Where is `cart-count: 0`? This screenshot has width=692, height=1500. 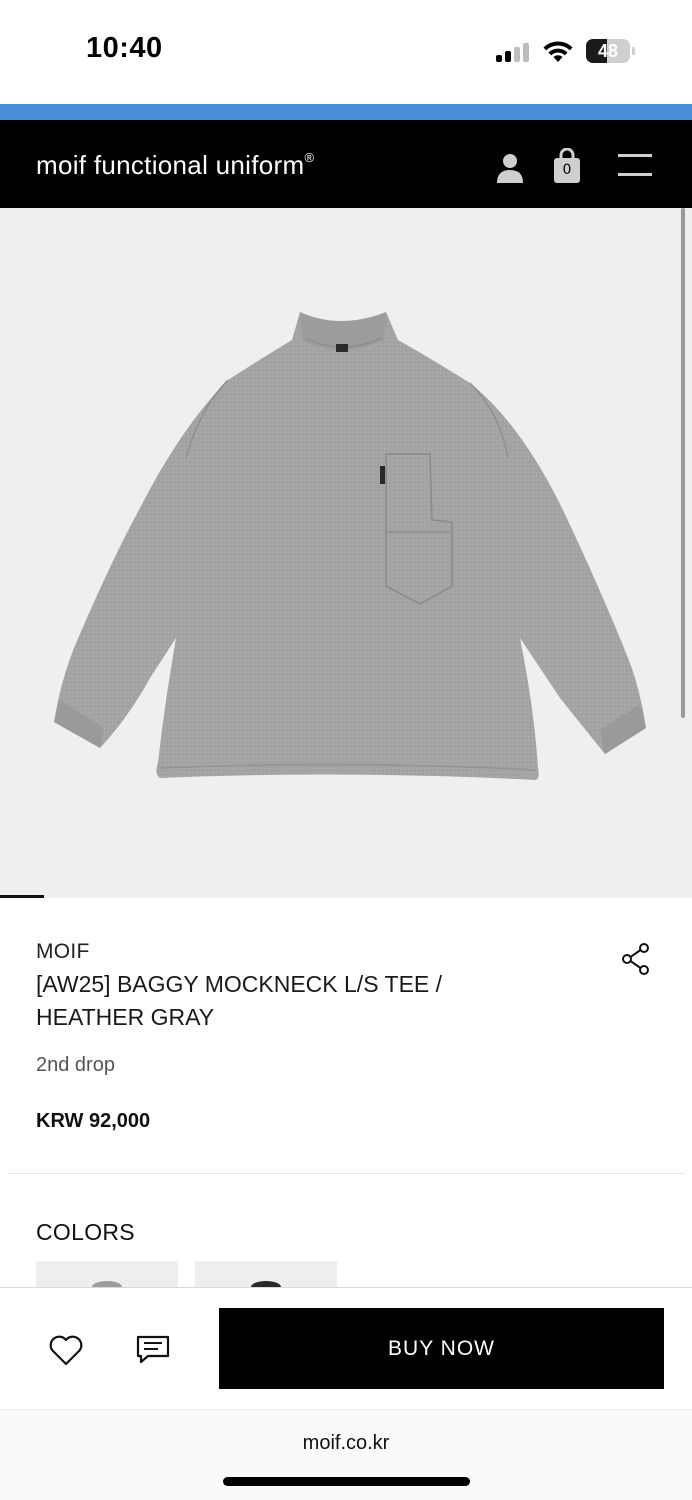 cart-count: 0 is located at coordinates (567, 170).